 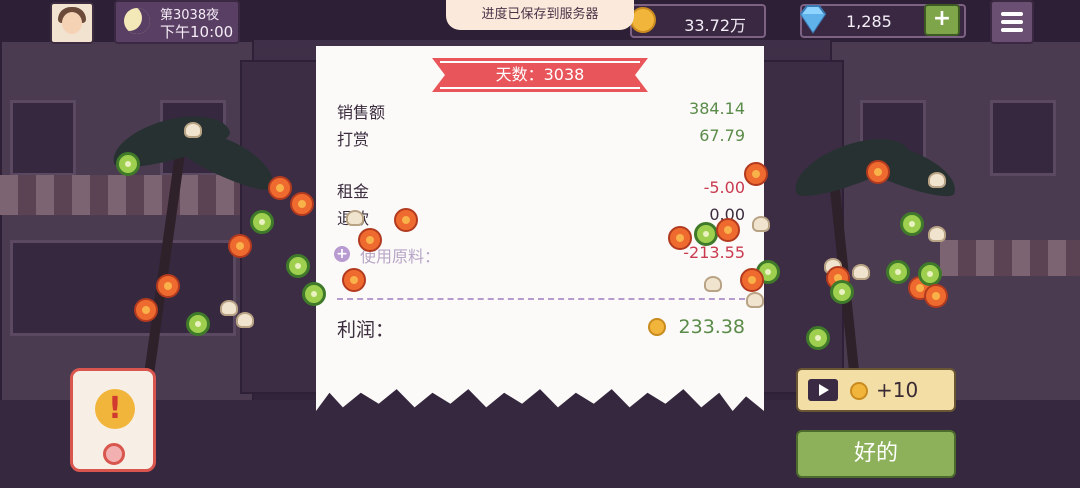 I want to click on day-ribbon: 天数：3038, so click(x=540, y=75).